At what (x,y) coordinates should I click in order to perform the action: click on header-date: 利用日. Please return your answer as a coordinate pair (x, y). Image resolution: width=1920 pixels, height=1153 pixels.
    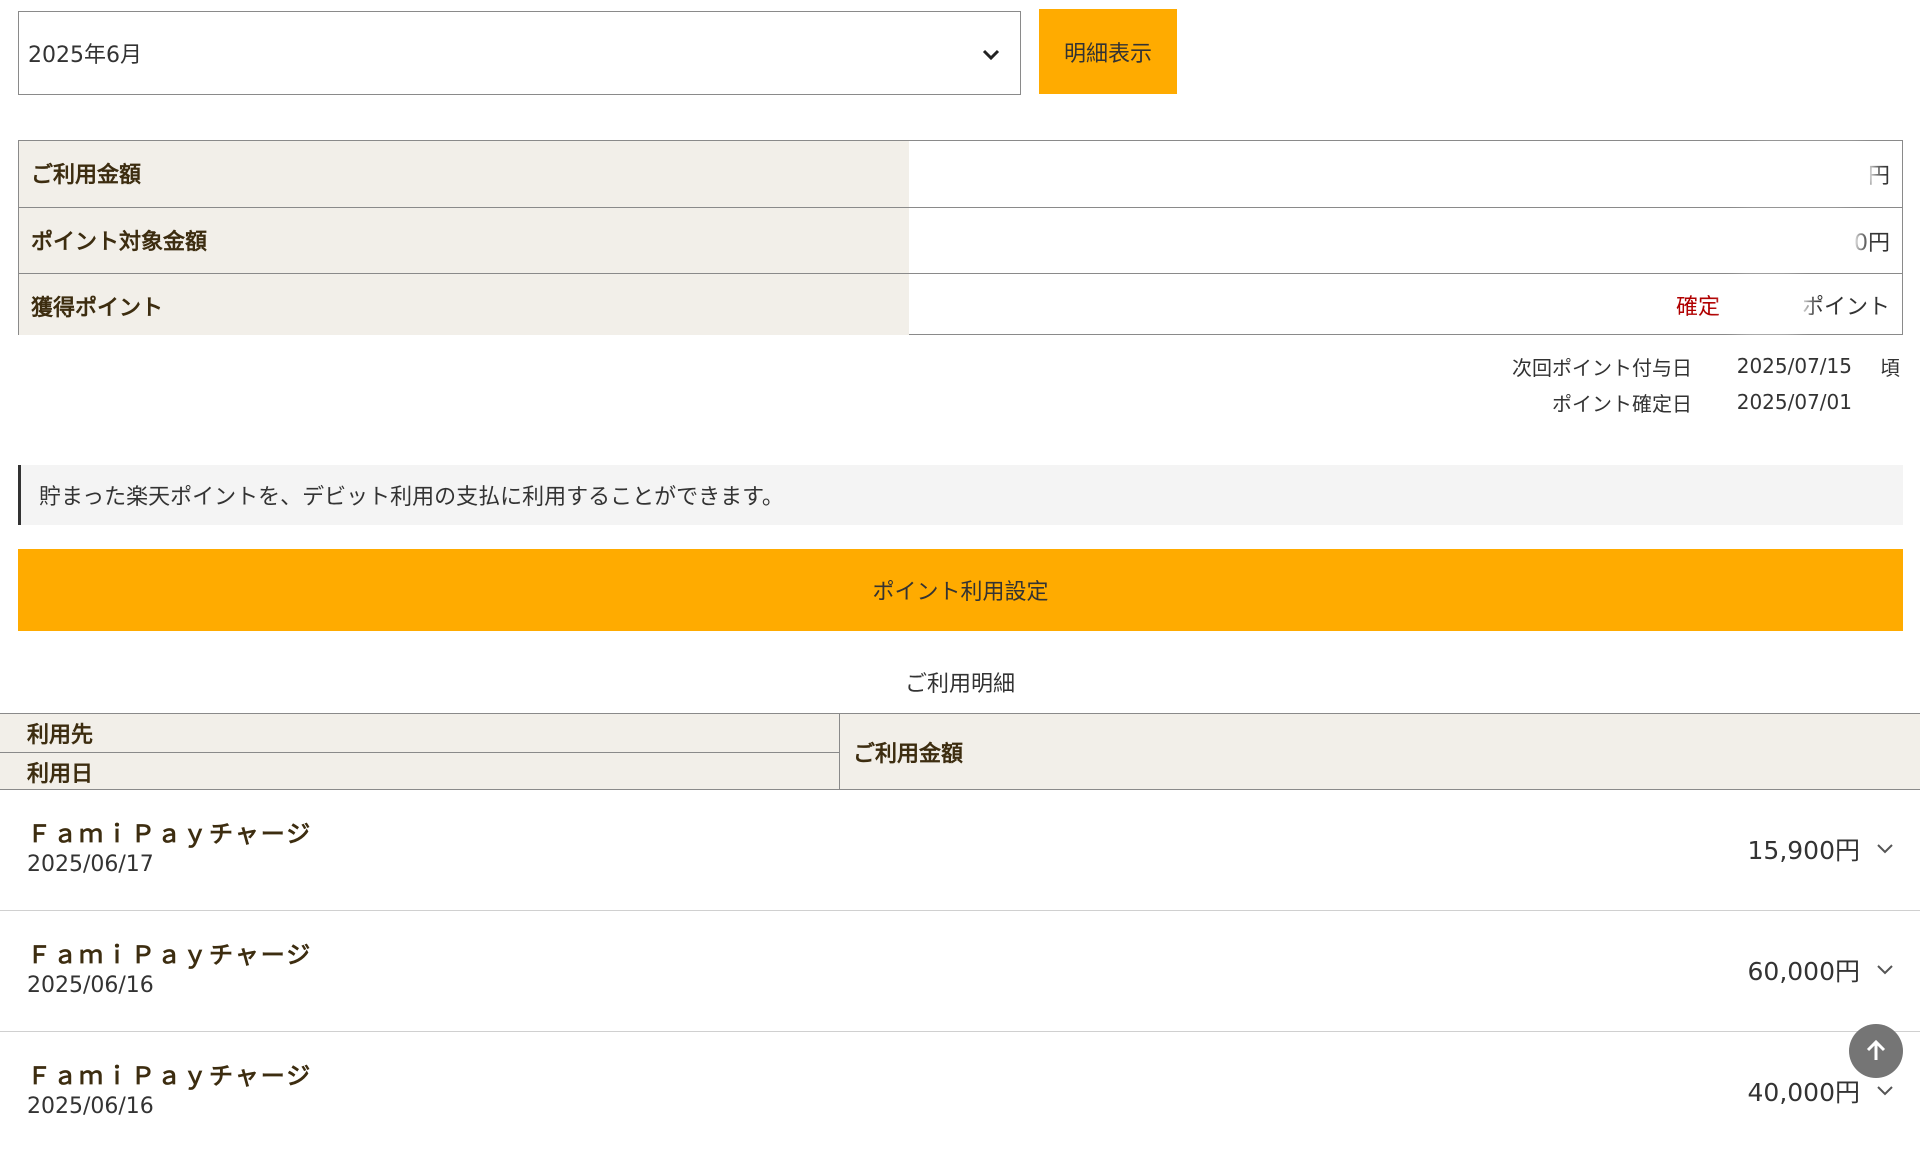
    Looking at the image, I should click on (419, 771).